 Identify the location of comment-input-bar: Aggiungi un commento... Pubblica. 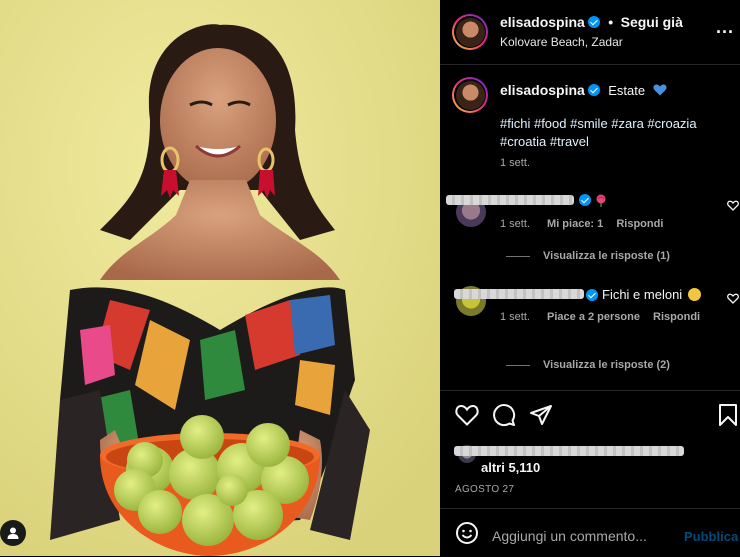
(590, 532).